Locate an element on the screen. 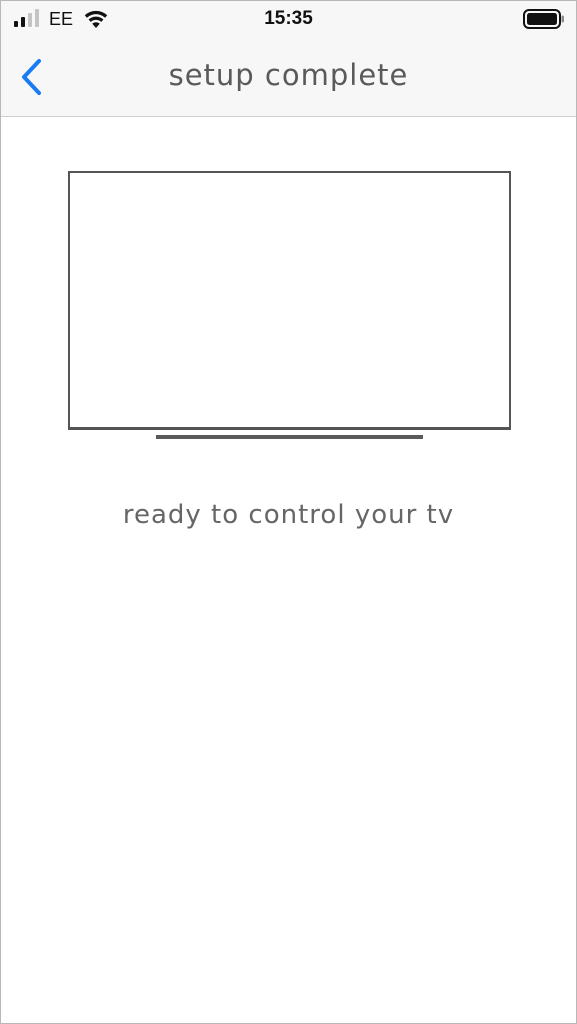 The width and height of the screenshot is (577, 1024). navigation-bar: setup complete is located at coordinates (288, 77).